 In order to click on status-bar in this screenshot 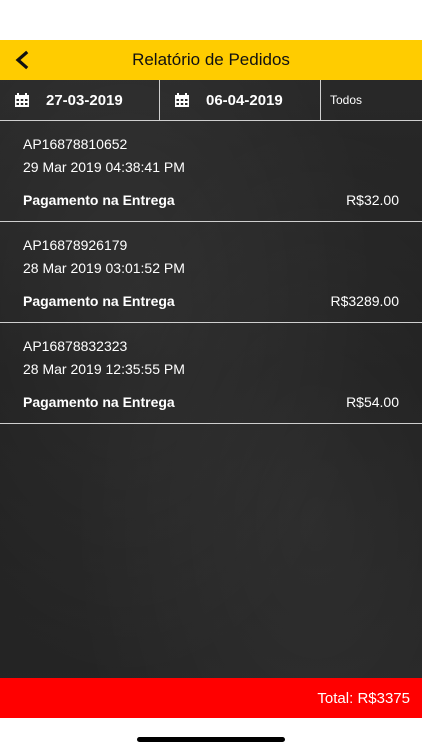, I will do `click(211, 20)`.